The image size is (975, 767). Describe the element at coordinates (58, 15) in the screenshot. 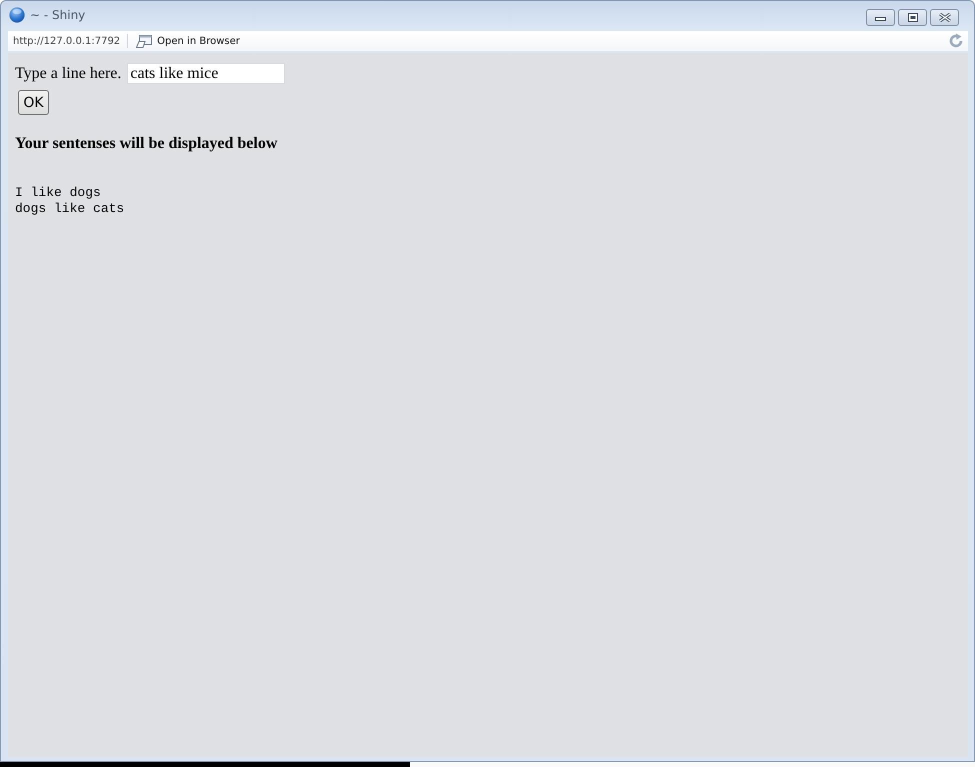

I see `window-title: ~ - Shiny` at that location.